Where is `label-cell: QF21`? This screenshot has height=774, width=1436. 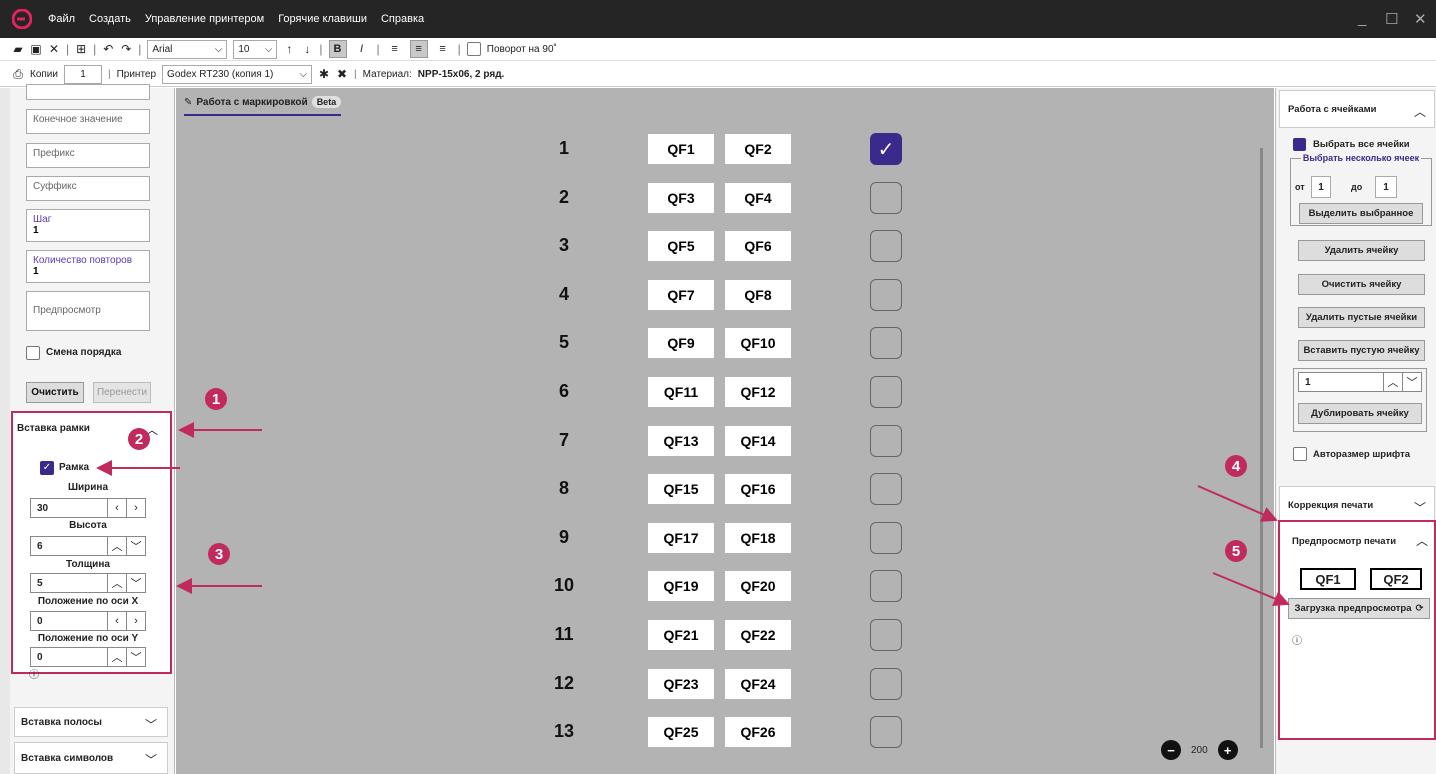 label-cell: QF21 is located at coordinates (681, 635).